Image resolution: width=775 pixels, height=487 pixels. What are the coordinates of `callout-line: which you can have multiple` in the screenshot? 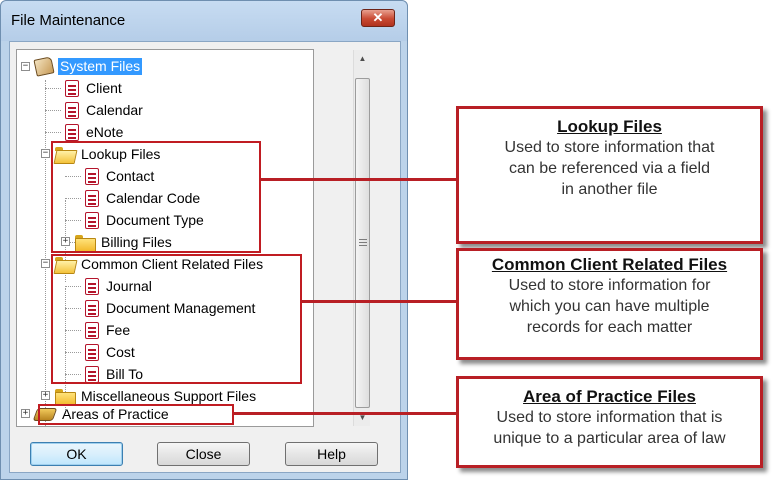 It's located at (609, 306).